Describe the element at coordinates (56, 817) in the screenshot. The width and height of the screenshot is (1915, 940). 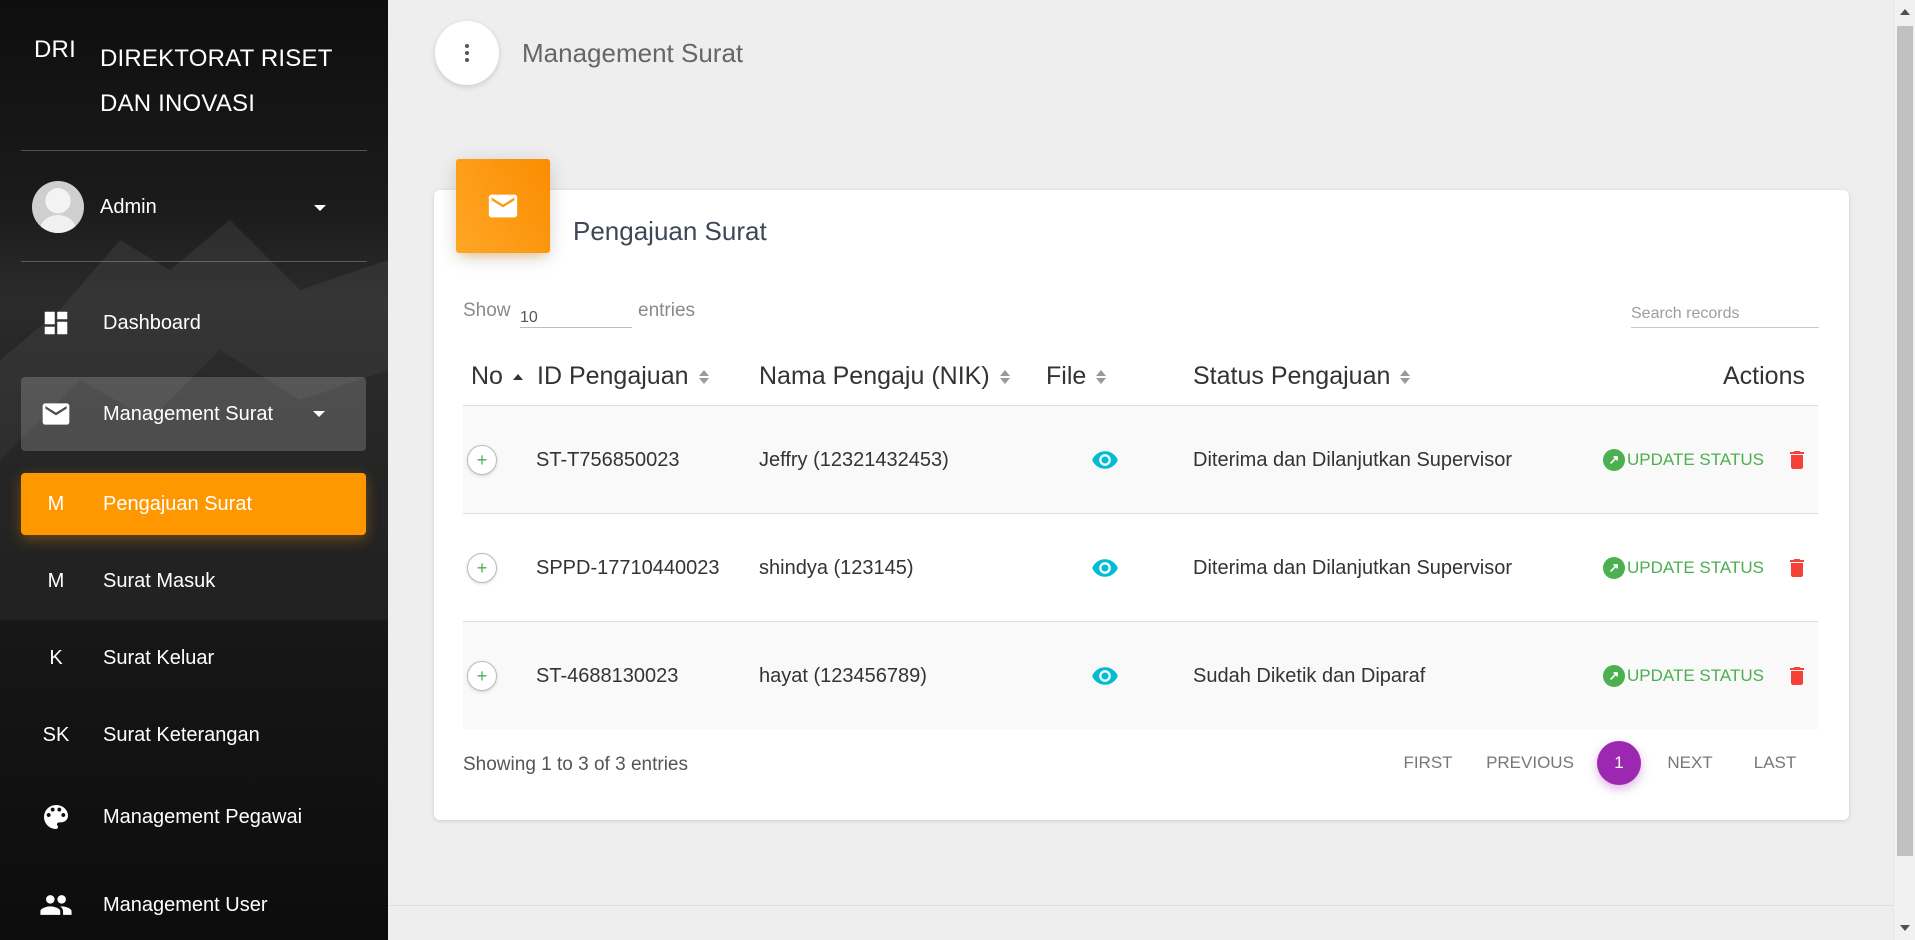
I see `palette-icon` at that location.